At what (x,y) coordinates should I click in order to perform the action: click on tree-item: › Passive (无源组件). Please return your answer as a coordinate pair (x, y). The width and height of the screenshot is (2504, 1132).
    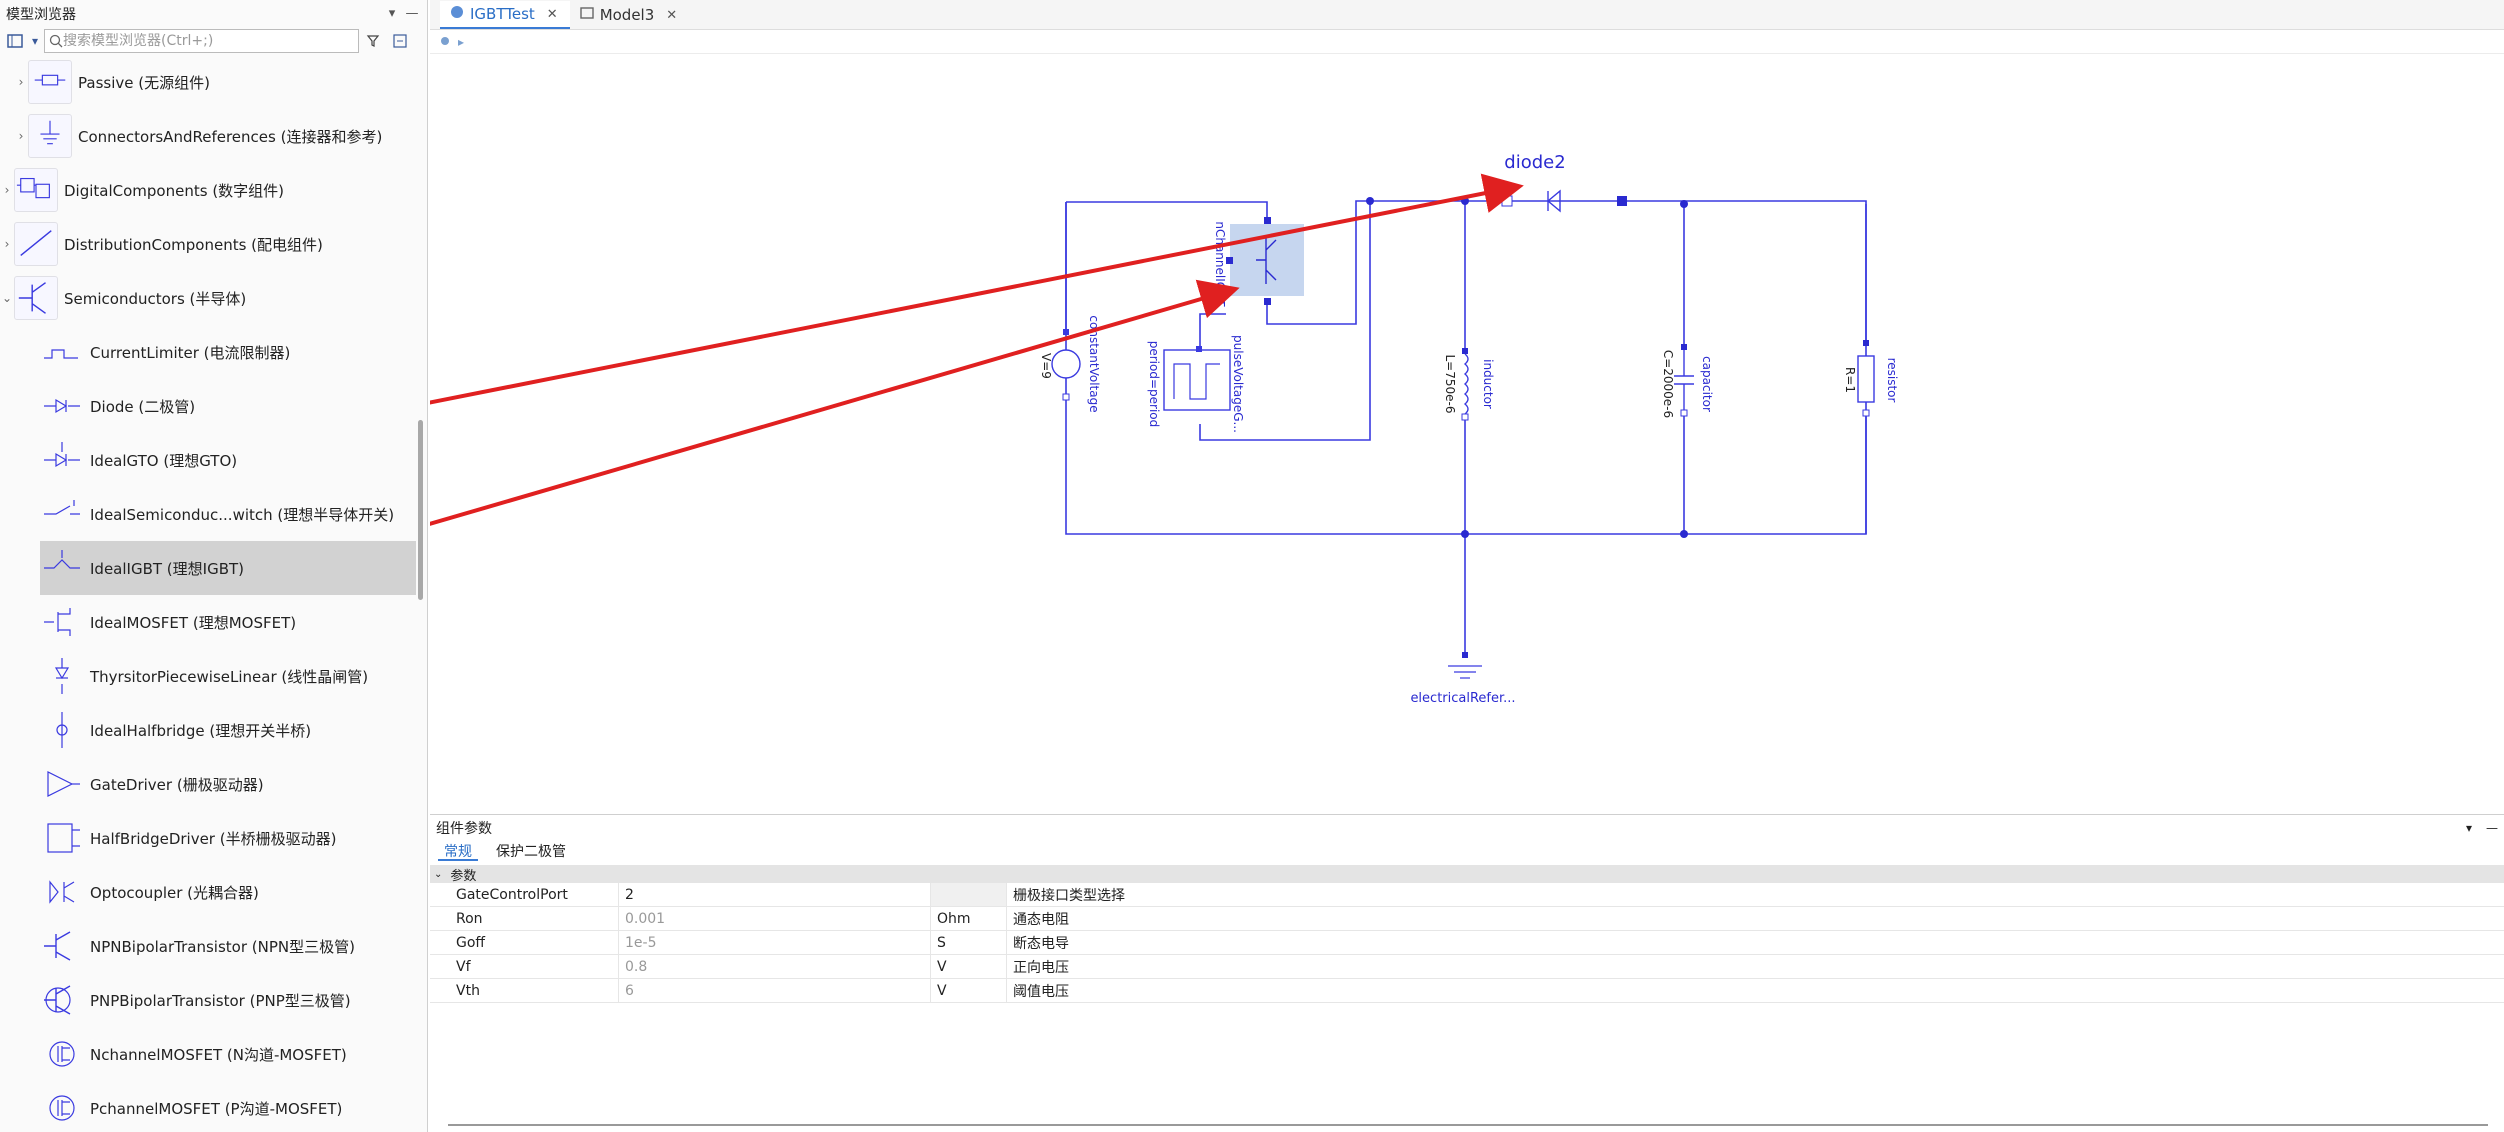
    Looking at the image, I should click on (208, 82).